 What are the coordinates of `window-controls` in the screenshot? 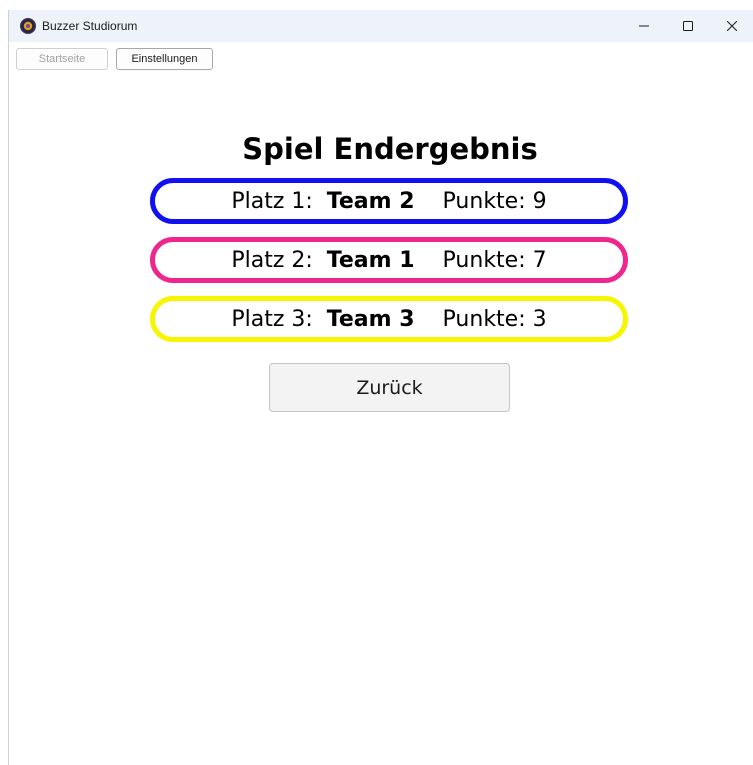 It's located at (687, 26).